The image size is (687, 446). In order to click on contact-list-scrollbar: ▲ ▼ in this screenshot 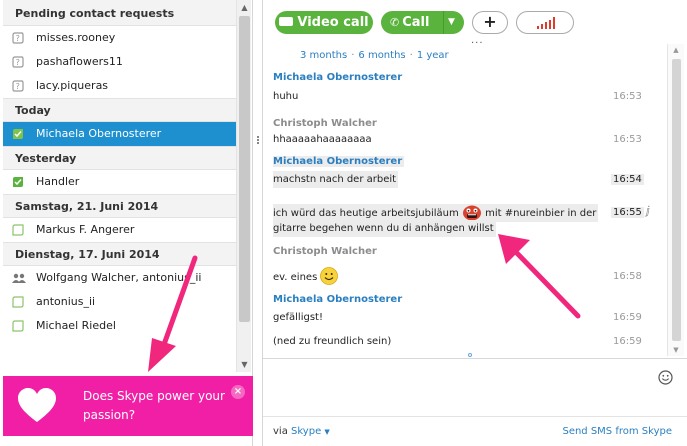, I will do `click(243, 186)`.